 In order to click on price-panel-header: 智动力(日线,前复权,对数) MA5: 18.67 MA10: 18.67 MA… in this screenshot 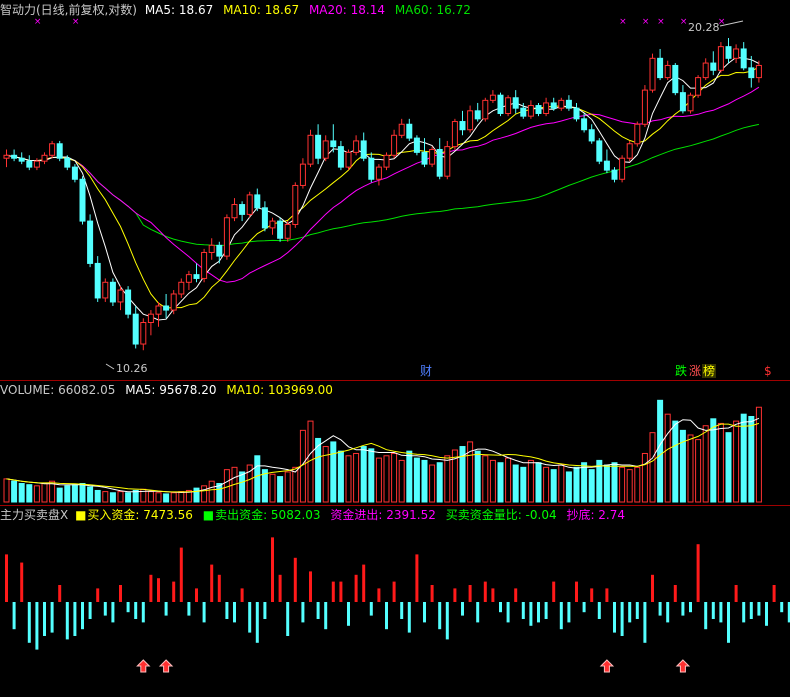, I will do `click(238, 10)`.